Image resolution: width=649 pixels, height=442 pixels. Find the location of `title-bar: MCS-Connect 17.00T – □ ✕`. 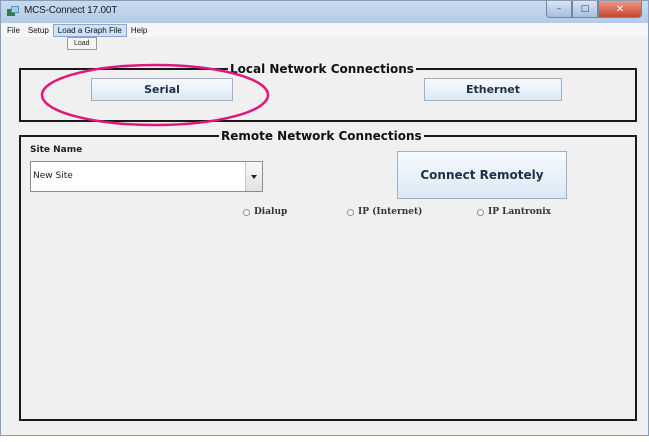

title-bar: MCS-Connect 17.00T – □ ✕ is located at coordinates (324, 12).